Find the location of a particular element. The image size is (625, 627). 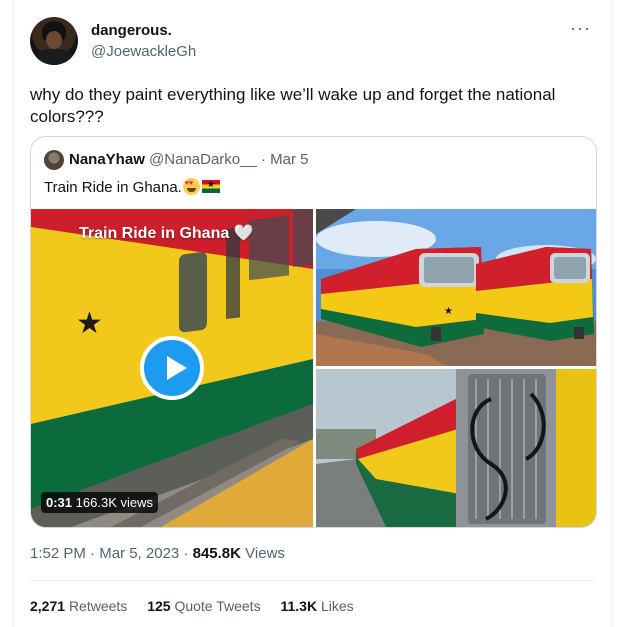

quote-tweets-count: 125 is located at coordinates (159, 606).